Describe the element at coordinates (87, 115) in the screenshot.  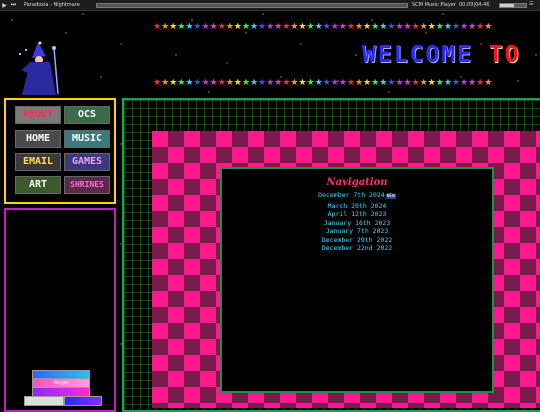
I see `nav-button-ocs: OCS` at that location.